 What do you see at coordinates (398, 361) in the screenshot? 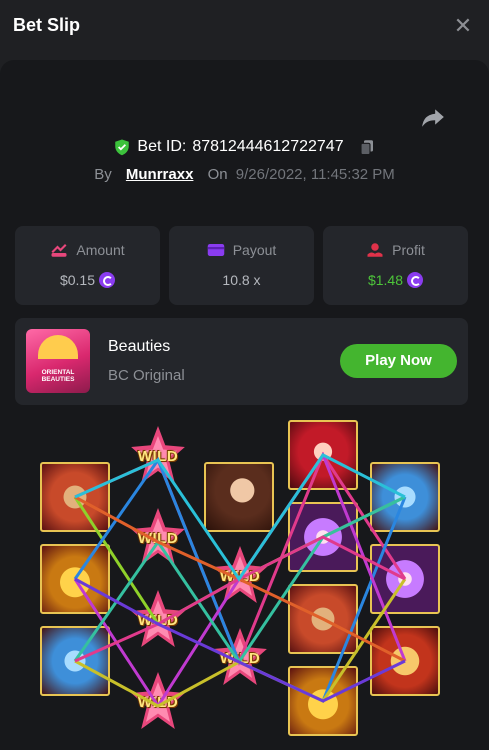
I see `play-now-button: Play Now` at bounding box center [398, 361].